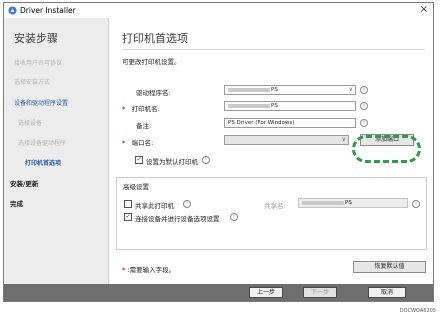 Image resolution: width=440 pixels, height=317 pixels. I want to click on share-name-label: 共享名:, so click(275, 206).